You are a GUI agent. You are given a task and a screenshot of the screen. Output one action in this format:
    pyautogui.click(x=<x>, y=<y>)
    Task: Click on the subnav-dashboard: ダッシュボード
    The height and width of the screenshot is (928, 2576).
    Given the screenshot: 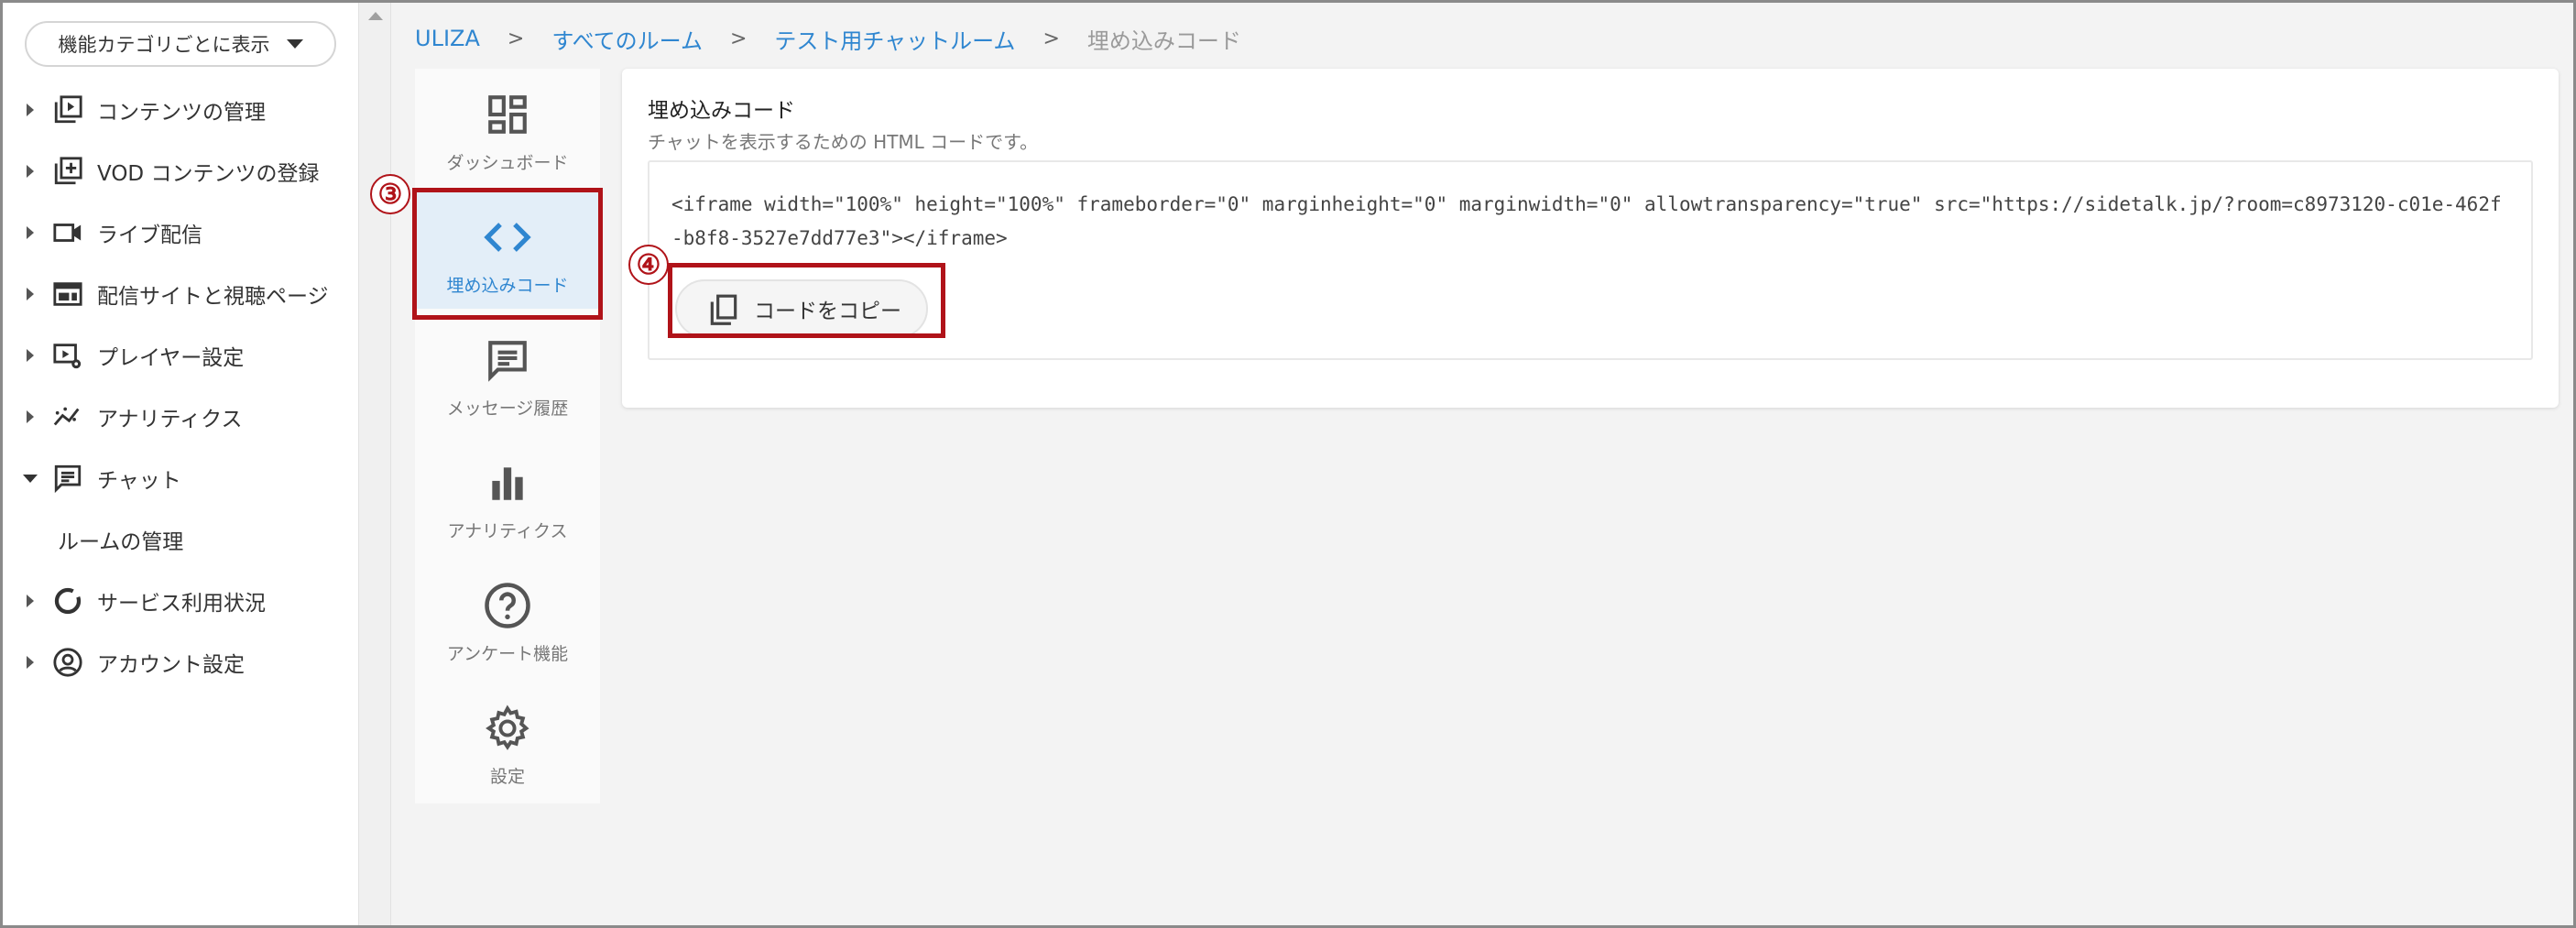 What is the action you would take?
    pyautogui.click(x=508, y=127)
    